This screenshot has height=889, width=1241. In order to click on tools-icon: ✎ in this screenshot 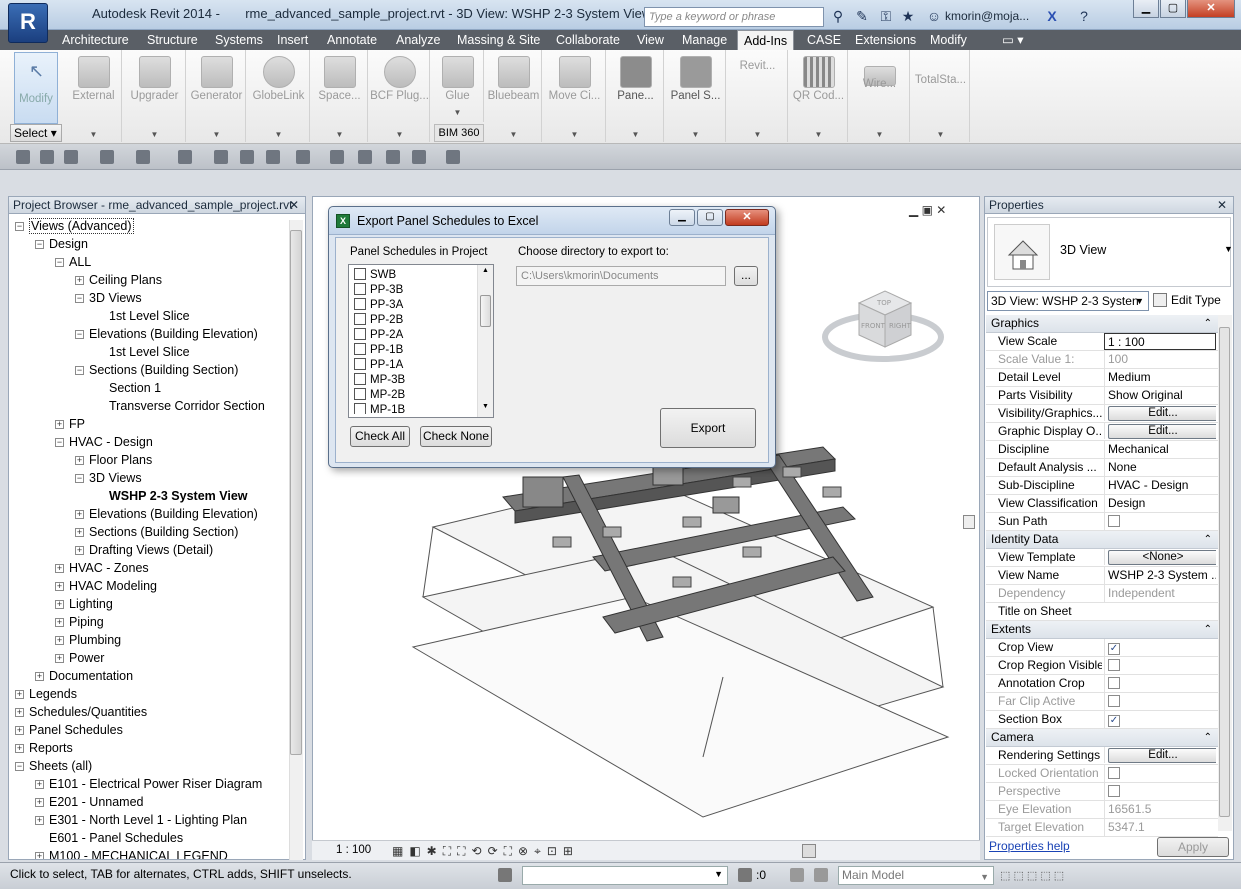, I will do `click(862, 16)`.